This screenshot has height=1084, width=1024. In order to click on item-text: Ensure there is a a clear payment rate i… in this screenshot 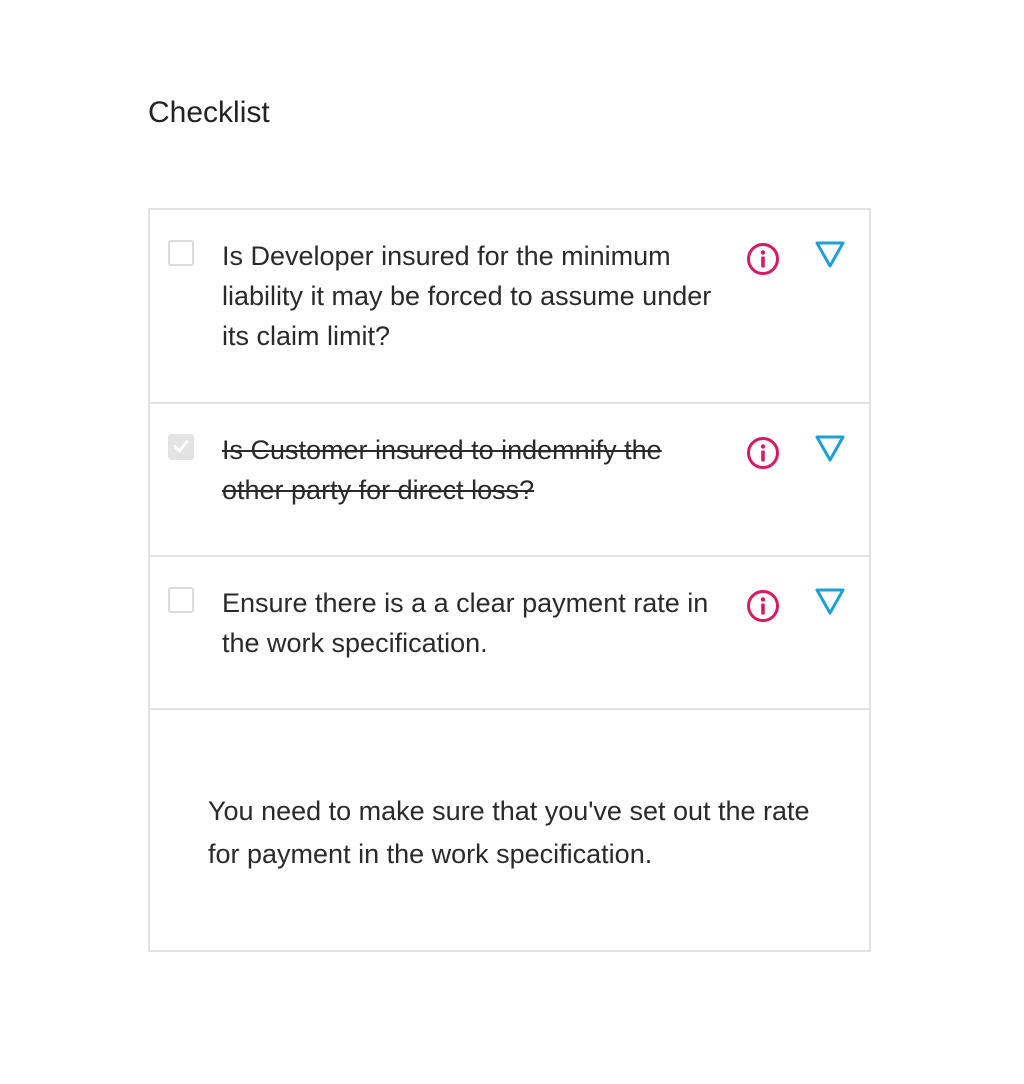, I will do `click(465, 623)`.